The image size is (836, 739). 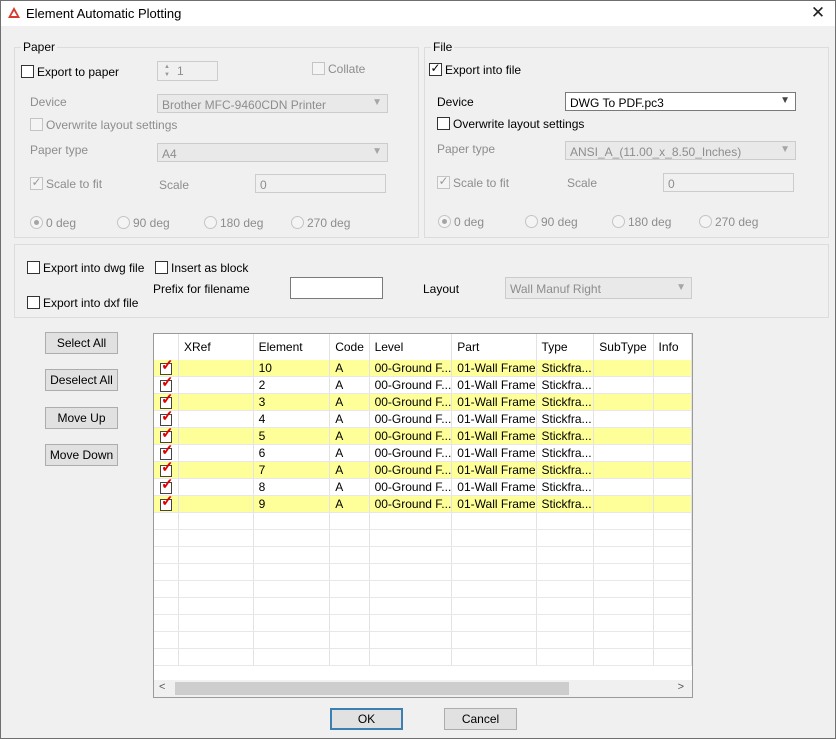 What do you see at coordinates (680, 101) in the screenshot?
I see `file-device-select: DWG To PDF.pc3 ▼` at bounding box center [680, 101].